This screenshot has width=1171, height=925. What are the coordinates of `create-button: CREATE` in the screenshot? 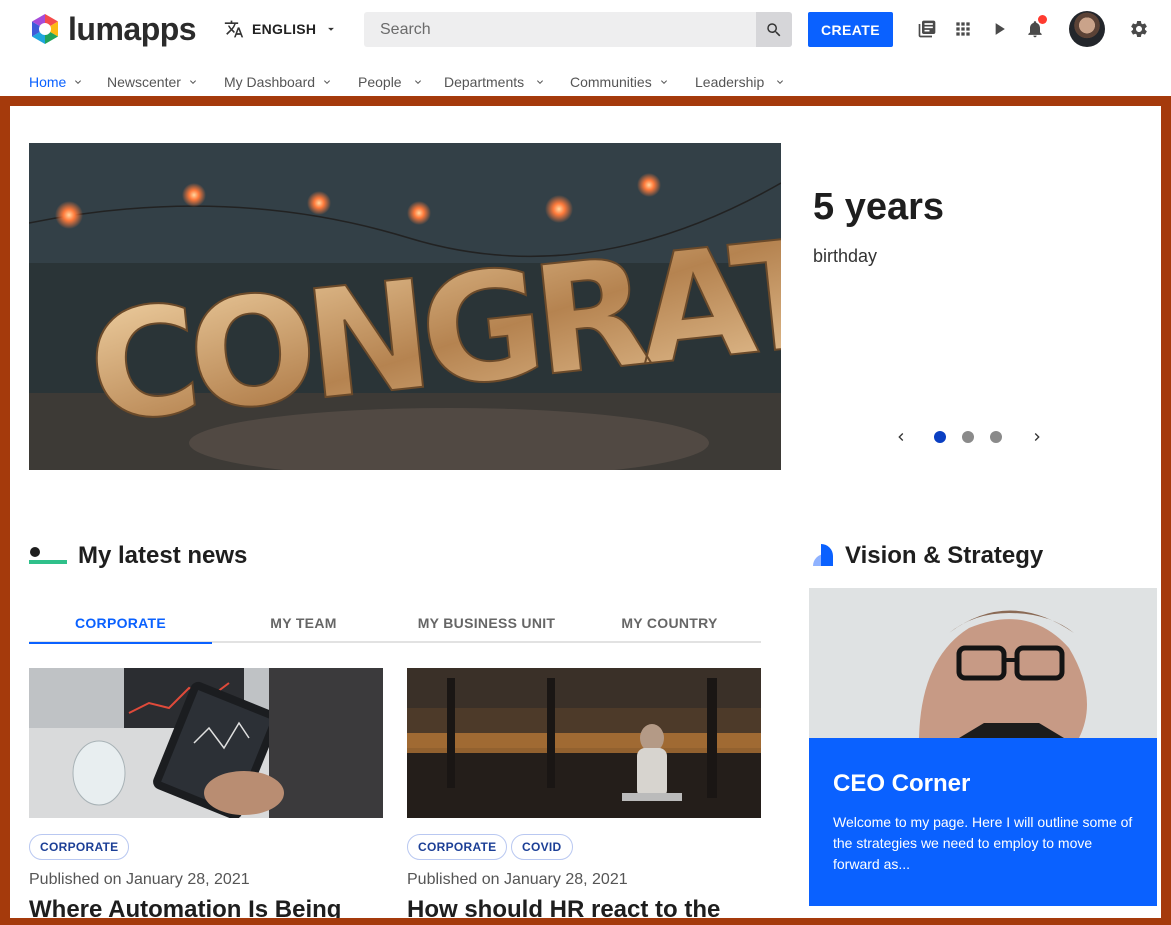 It's located at (850, 29).